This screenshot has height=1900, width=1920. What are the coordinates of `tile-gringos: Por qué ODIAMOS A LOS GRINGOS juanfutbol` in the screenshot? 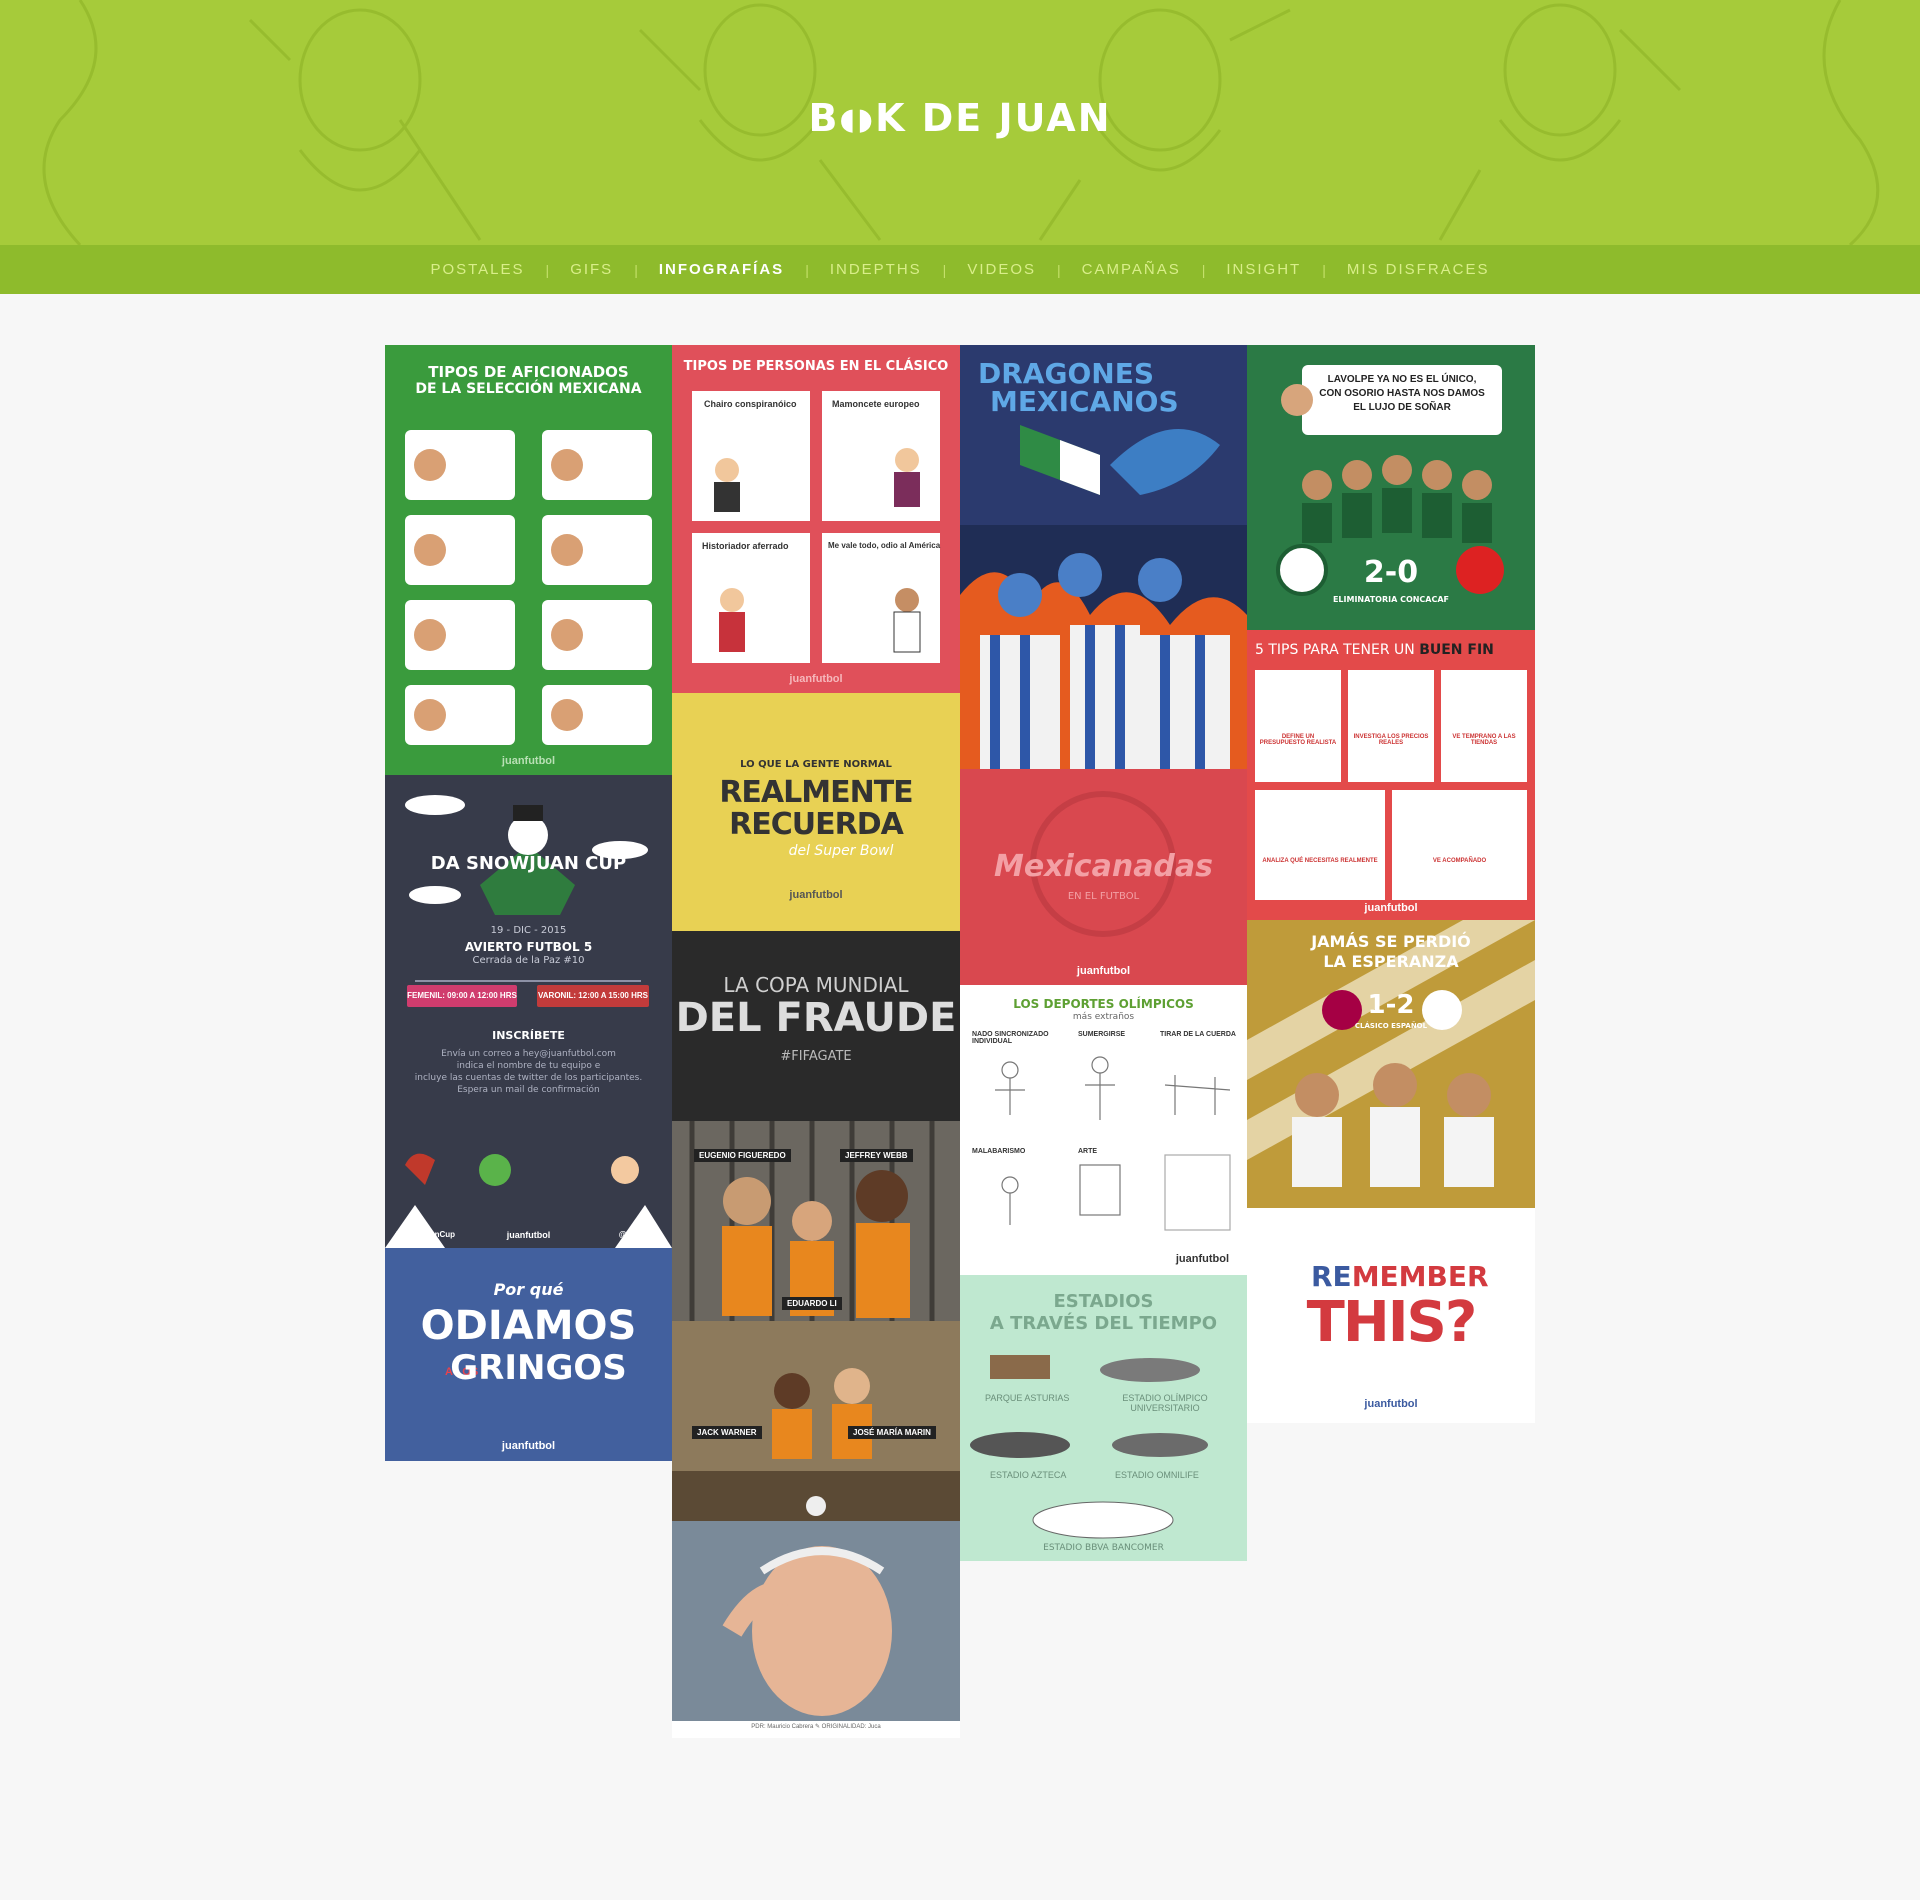 It's located at (528, 1354).